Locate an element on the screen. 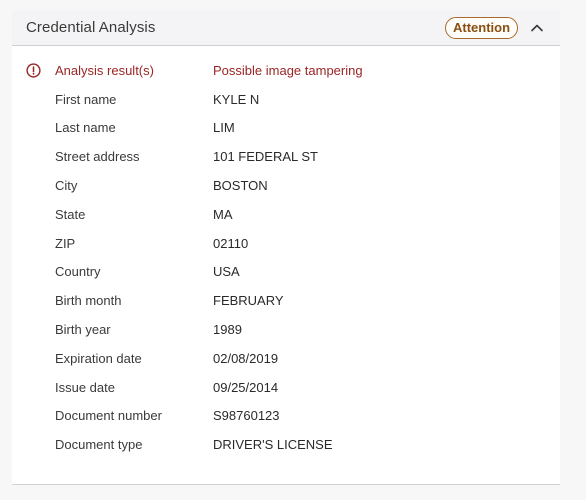 This screenshot has width=586, height=500. field-label: Birth year is located at coordinates (83, 330).